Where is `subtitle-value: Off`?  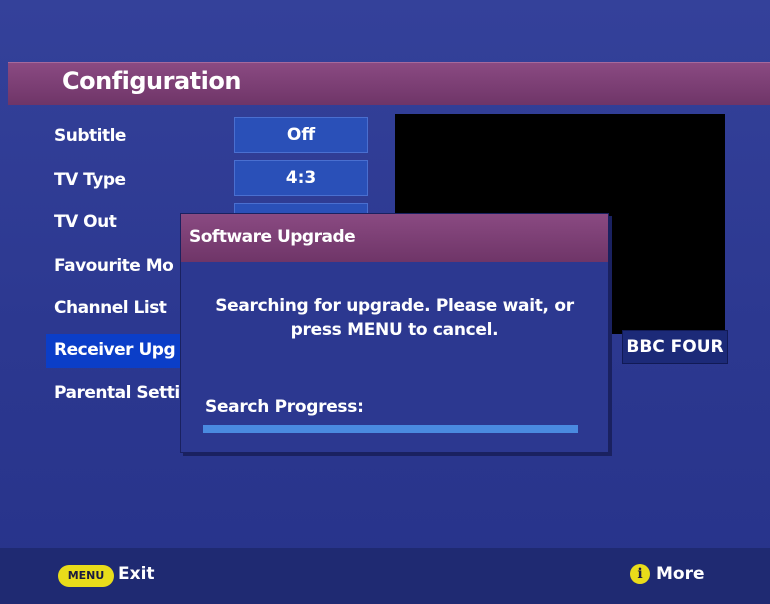 subtitle-value: Off is located at coordinates (301, 135).